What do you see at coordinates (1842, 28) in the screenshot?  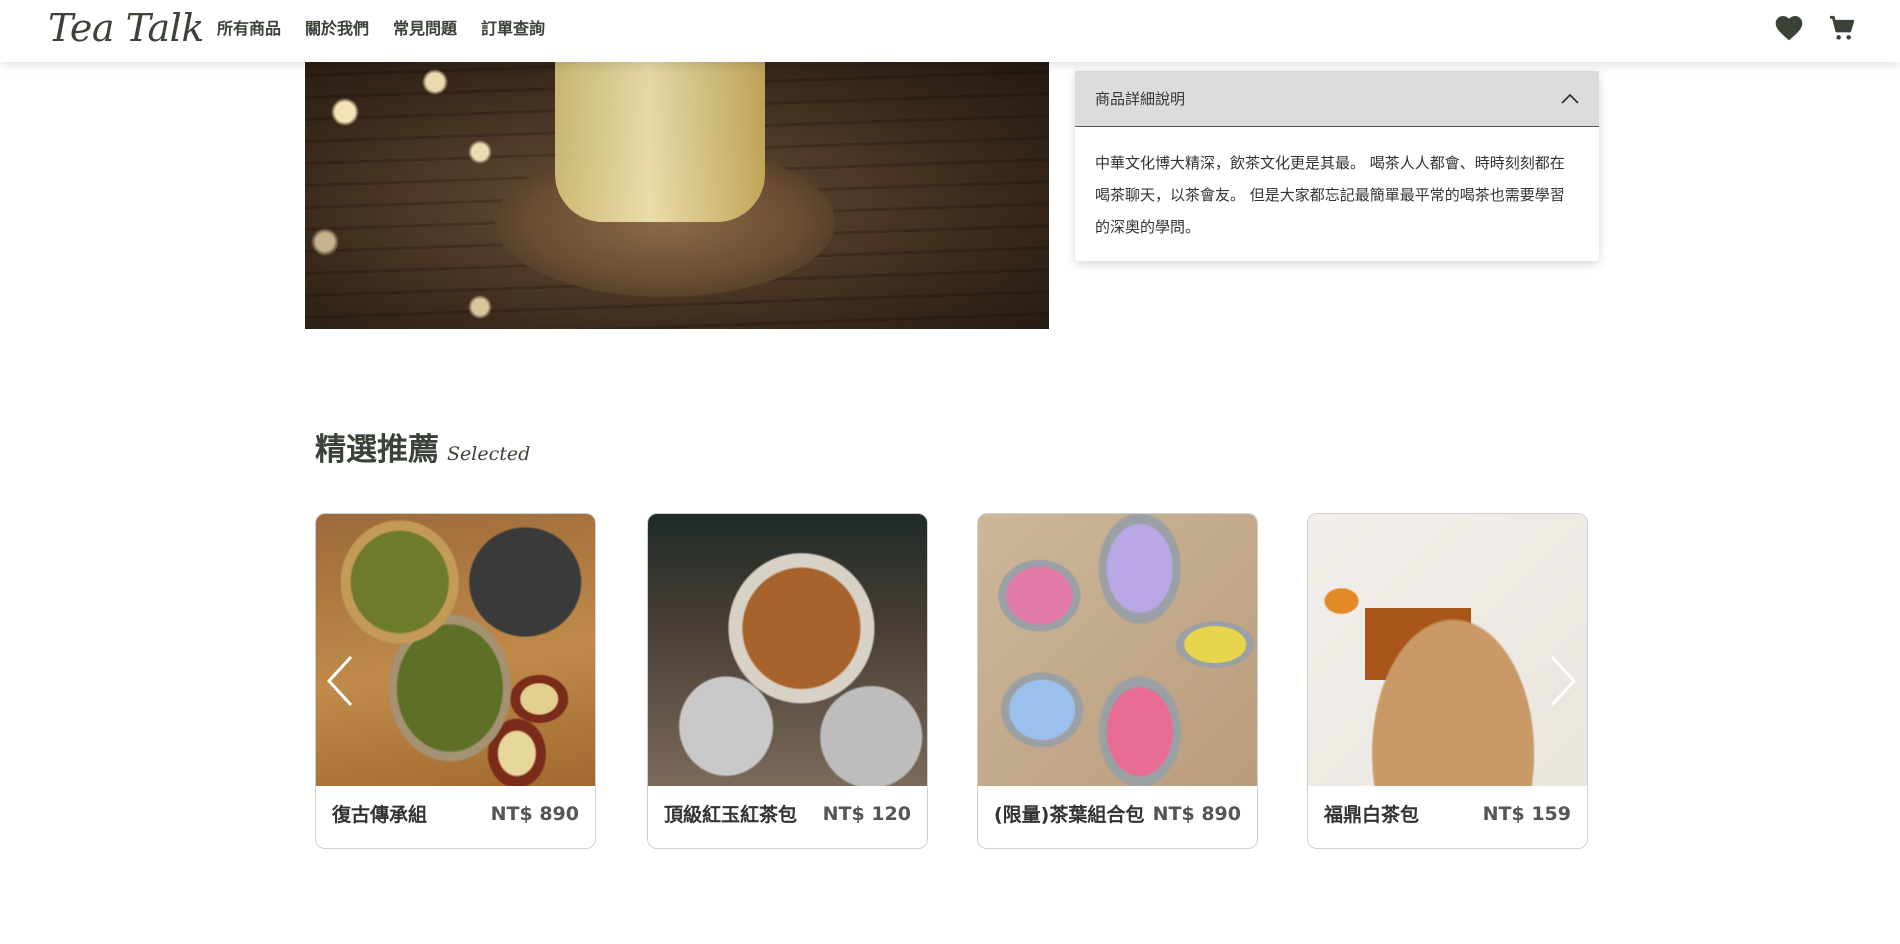 I see `cart-icon` at bounding box center [1842, 28].